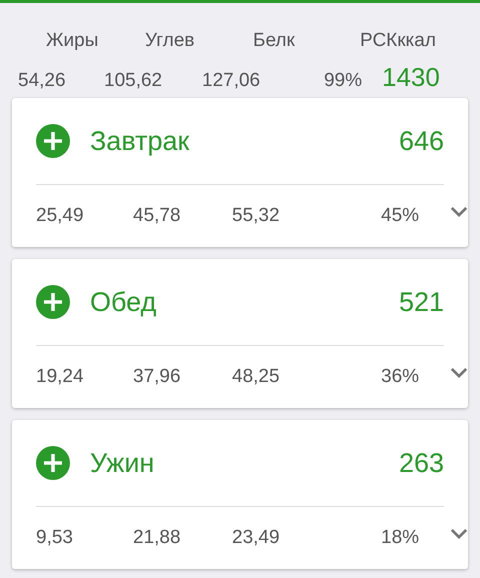 This screenshot has width=480, height=578. Describe the element at coordinates (421, 463) in the screenshot. I see `meal-calories: 263` at that location.